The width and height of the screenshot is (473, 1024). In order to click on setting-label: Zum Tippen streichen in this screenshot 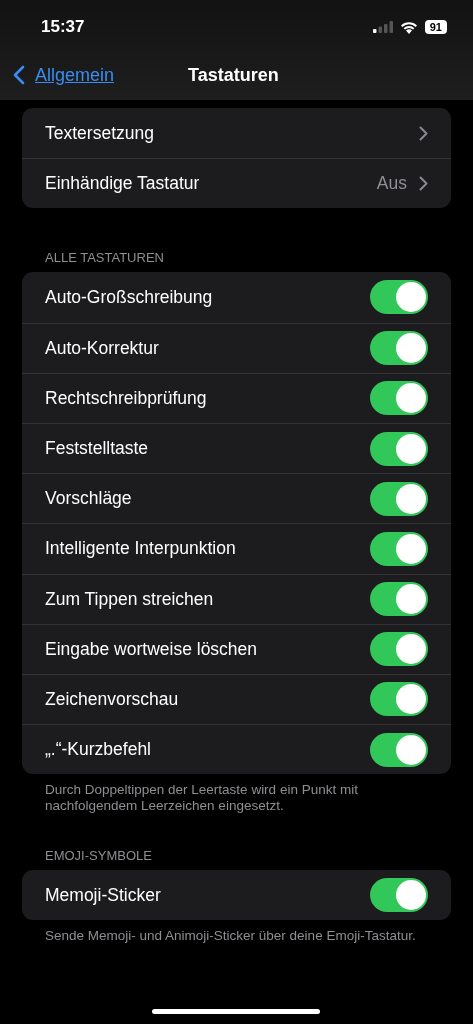, I will do `click(130, 599)`.